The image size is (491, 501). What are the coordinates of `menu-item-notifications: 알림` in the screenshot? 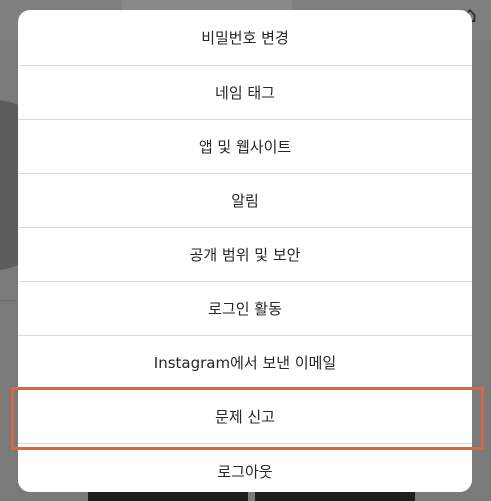 It's located at (245, 201).